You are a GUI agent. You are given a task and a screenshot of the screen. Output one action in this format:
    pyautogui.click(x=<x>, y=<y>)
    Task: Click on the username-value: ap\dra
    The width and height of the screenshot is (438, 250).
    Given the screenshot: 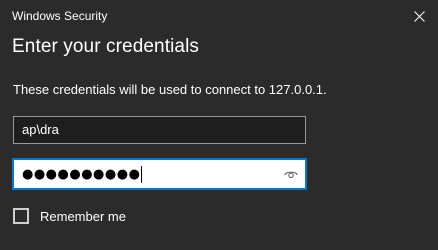 What is the action you would take?
    pyautogui.click(x=40, y=129)
    